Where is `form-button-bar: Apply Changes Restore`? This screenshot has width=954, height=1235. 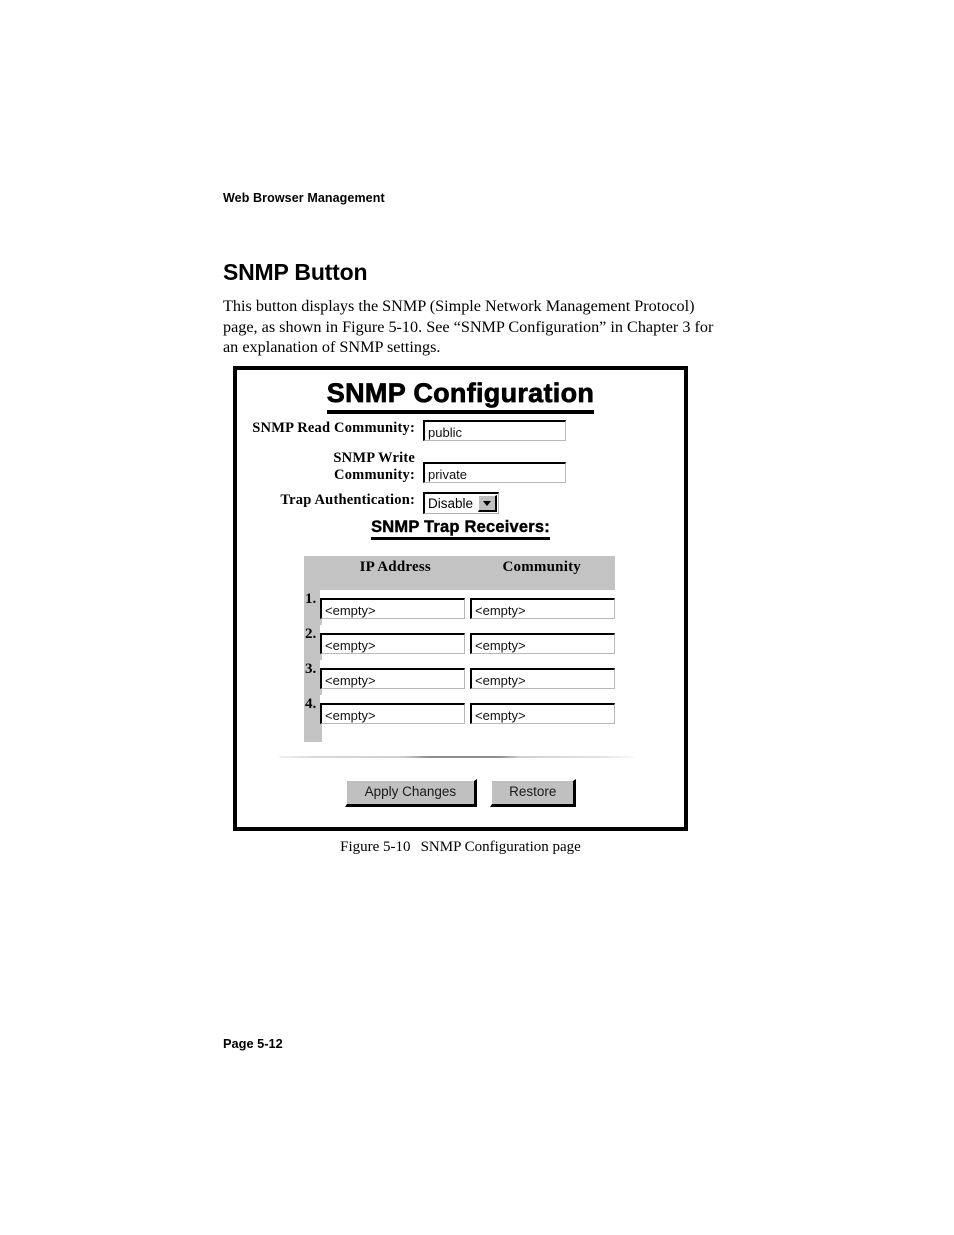 form-button-bar: Apply Changes Restore is located at coordinates (460, 793).